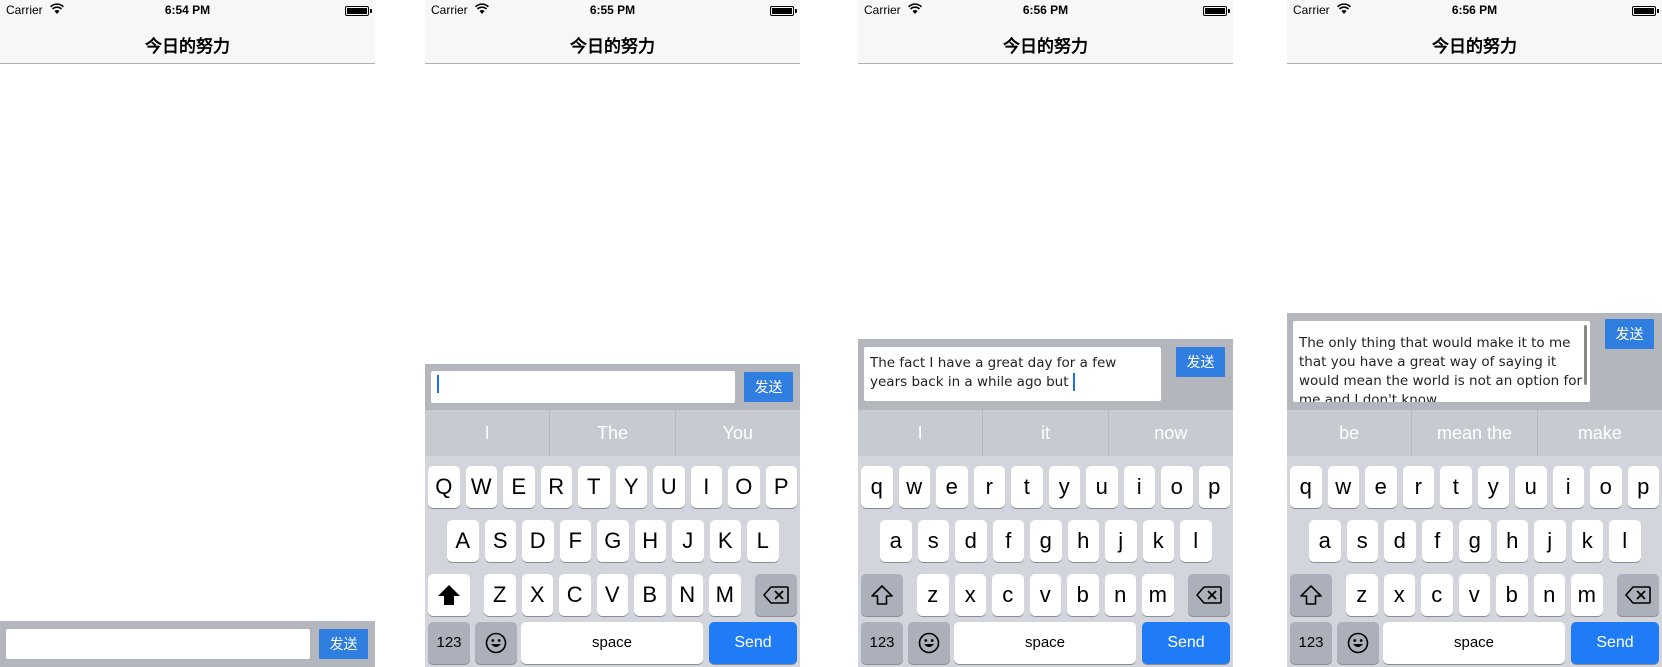  I want to click on key-c: C, so click(575, 595).